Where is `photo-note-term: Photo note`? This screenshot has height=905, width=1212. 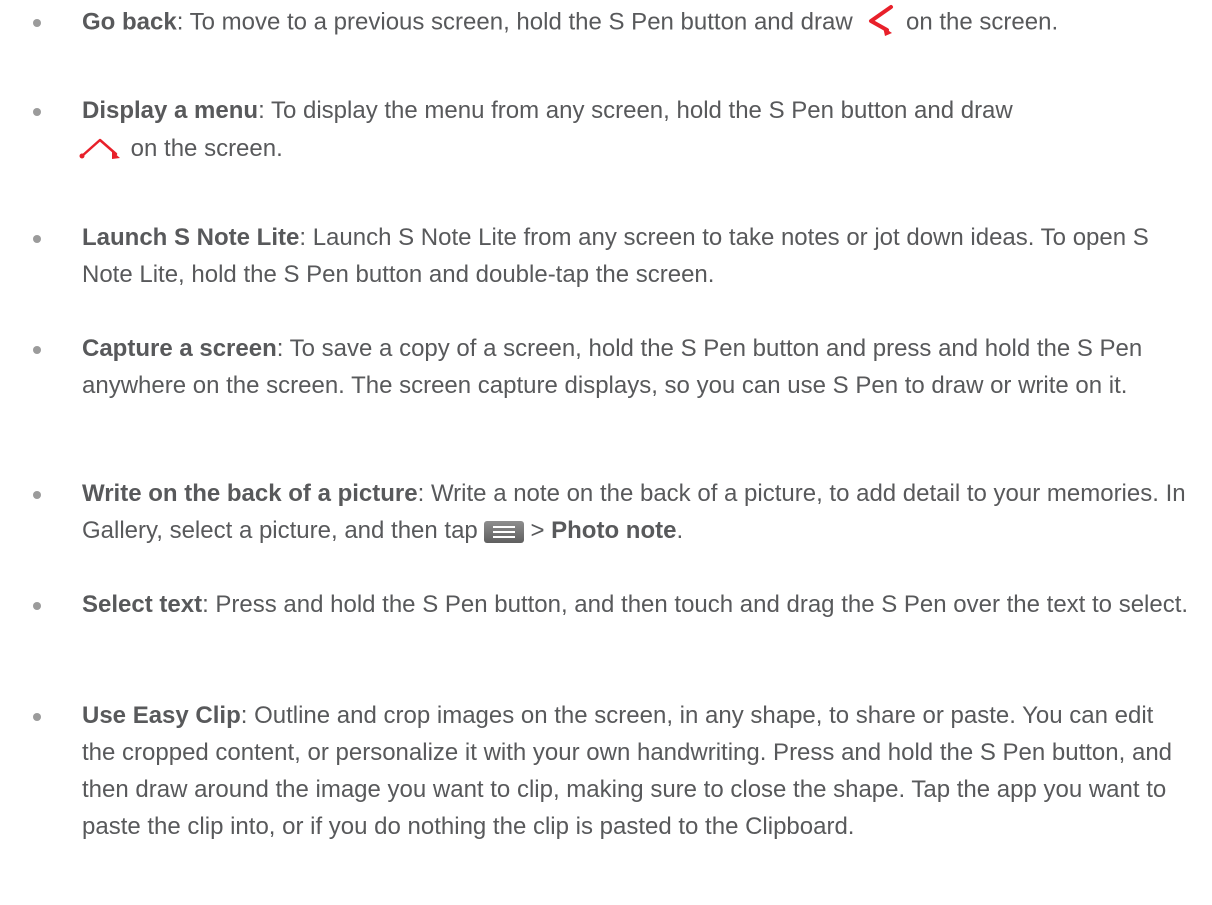 photo-note-term: Photo note is located at coordinates (614, 530).